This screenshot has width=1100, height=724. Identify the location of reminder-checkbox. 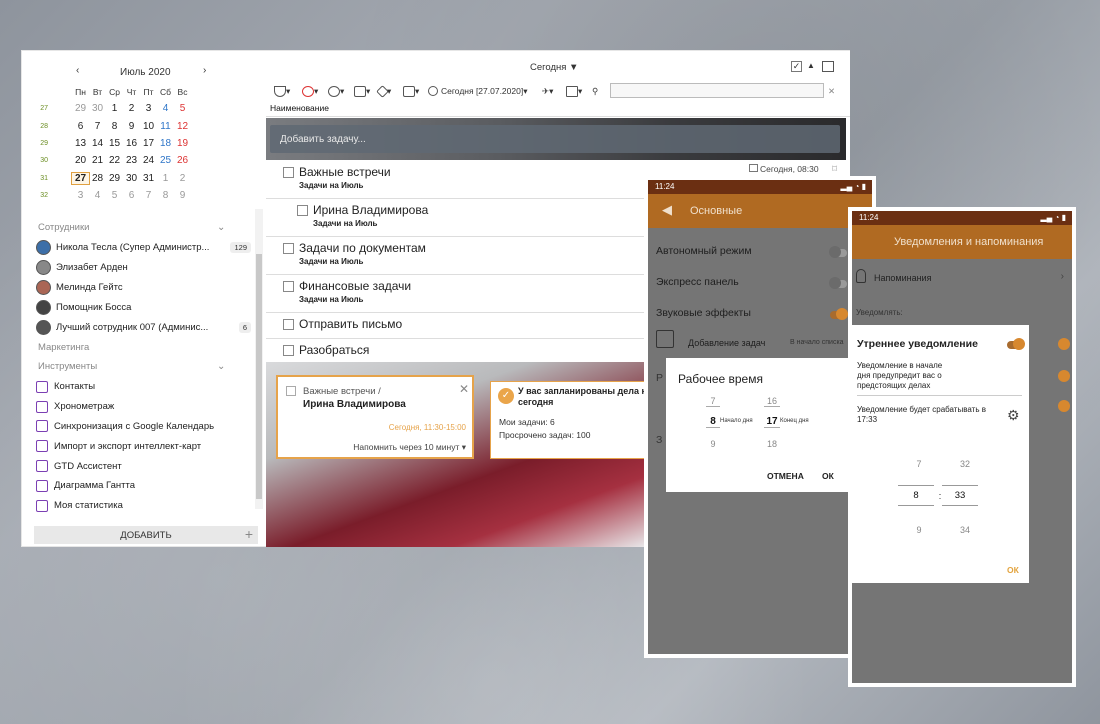
(291, 391).